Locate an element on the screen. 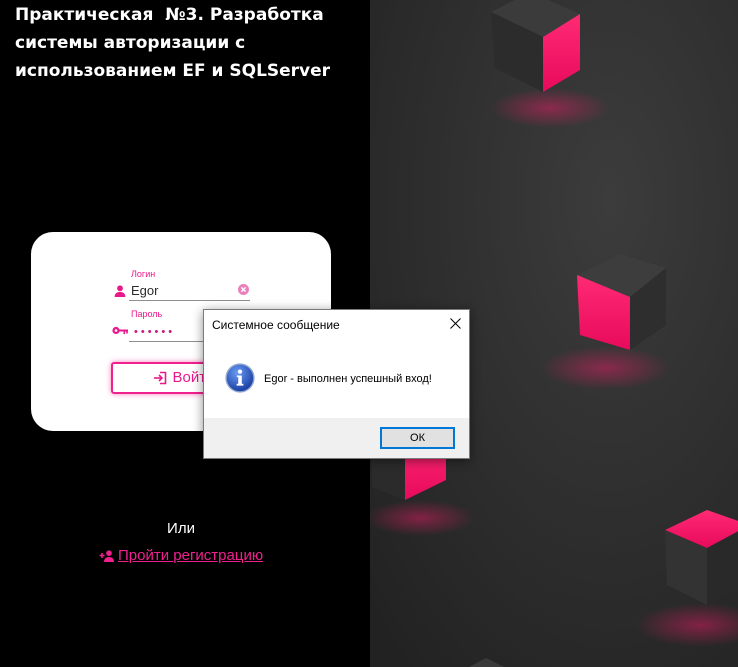  clear-icon is located at coordinates (243, 289).